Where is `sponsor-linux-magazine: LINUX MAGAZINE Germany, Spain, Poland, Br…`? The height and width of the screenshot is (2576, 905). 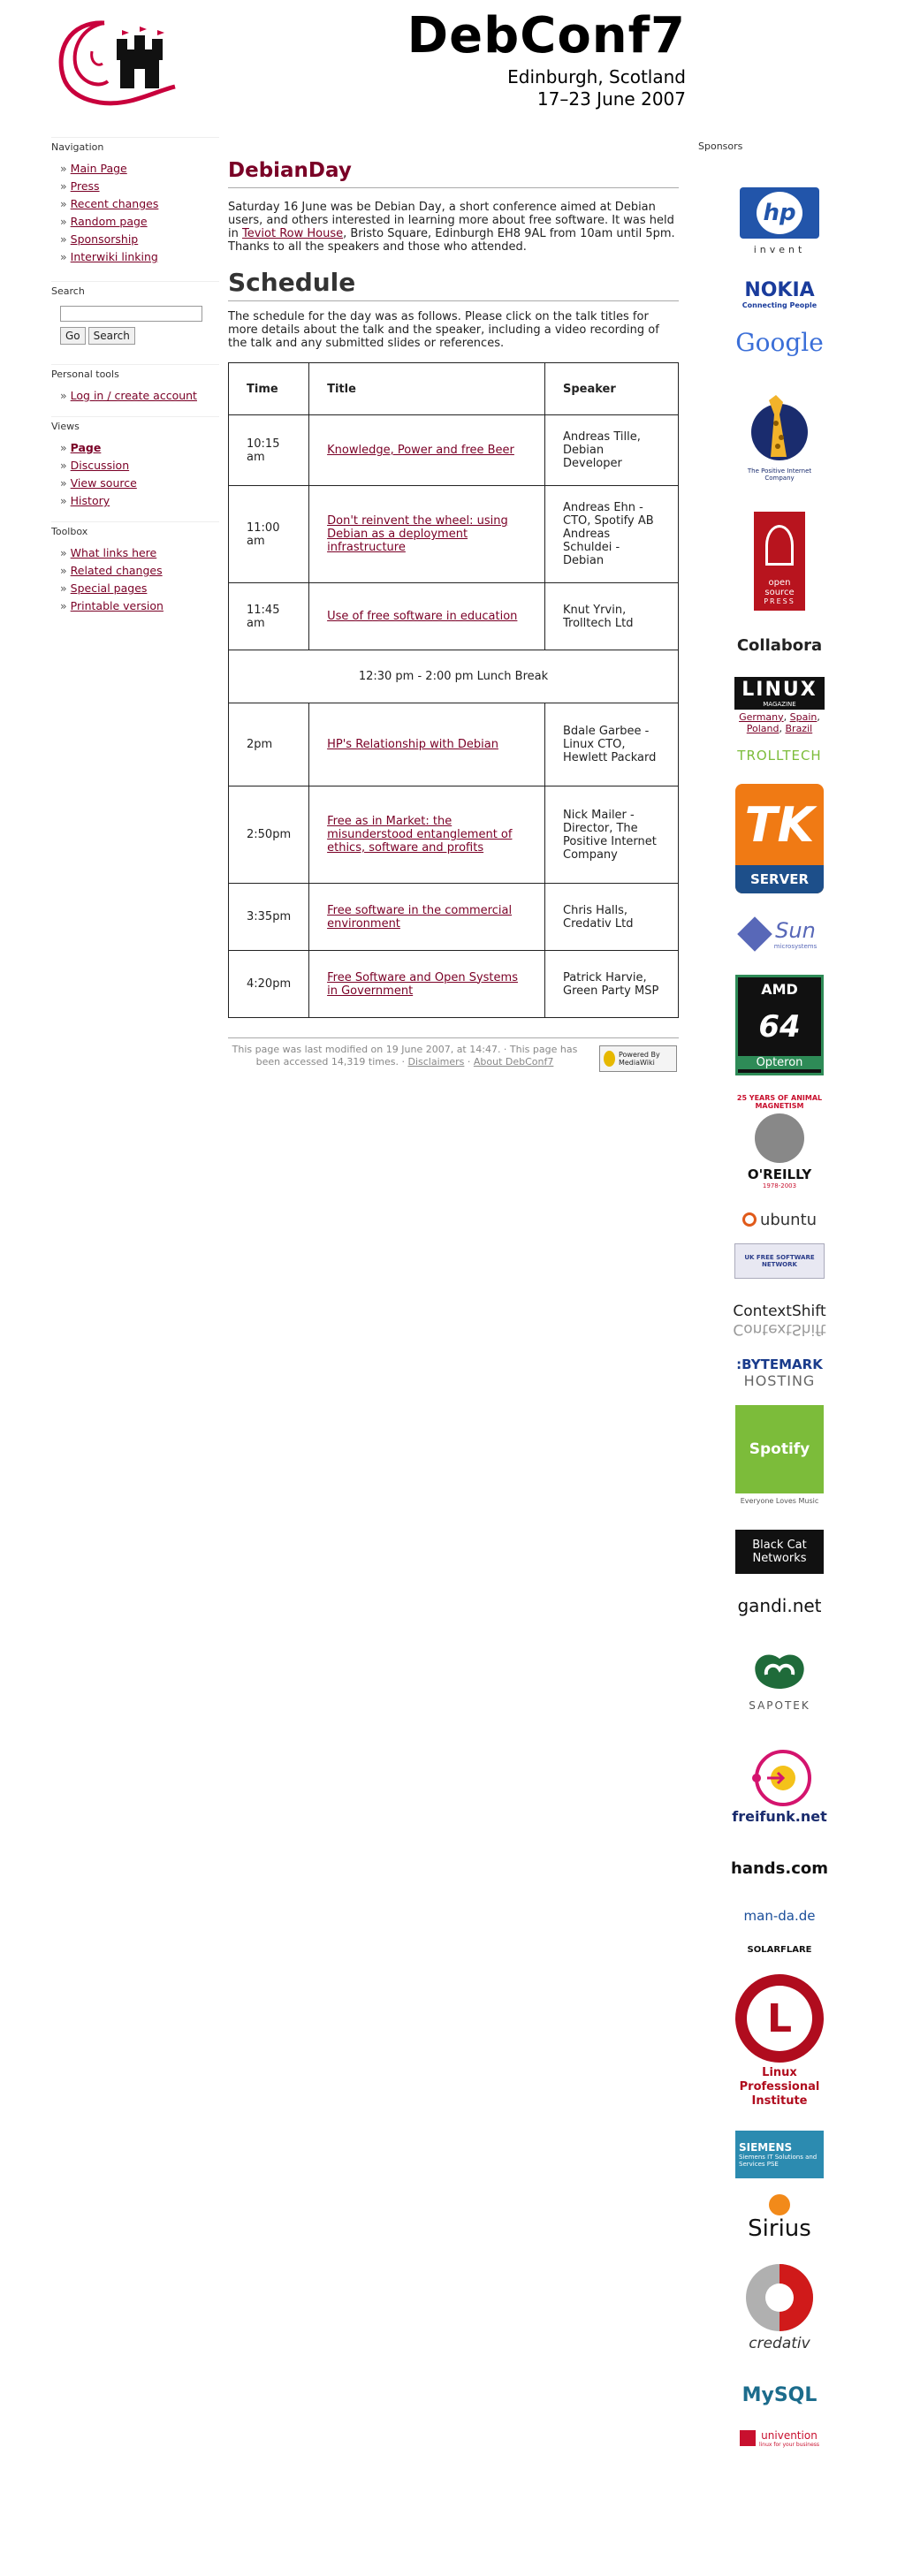 sponsor-linux-magazine: LINUX MAGAZINE Germany, Spain, Poland, Br… is located at coordinates (780, 705).